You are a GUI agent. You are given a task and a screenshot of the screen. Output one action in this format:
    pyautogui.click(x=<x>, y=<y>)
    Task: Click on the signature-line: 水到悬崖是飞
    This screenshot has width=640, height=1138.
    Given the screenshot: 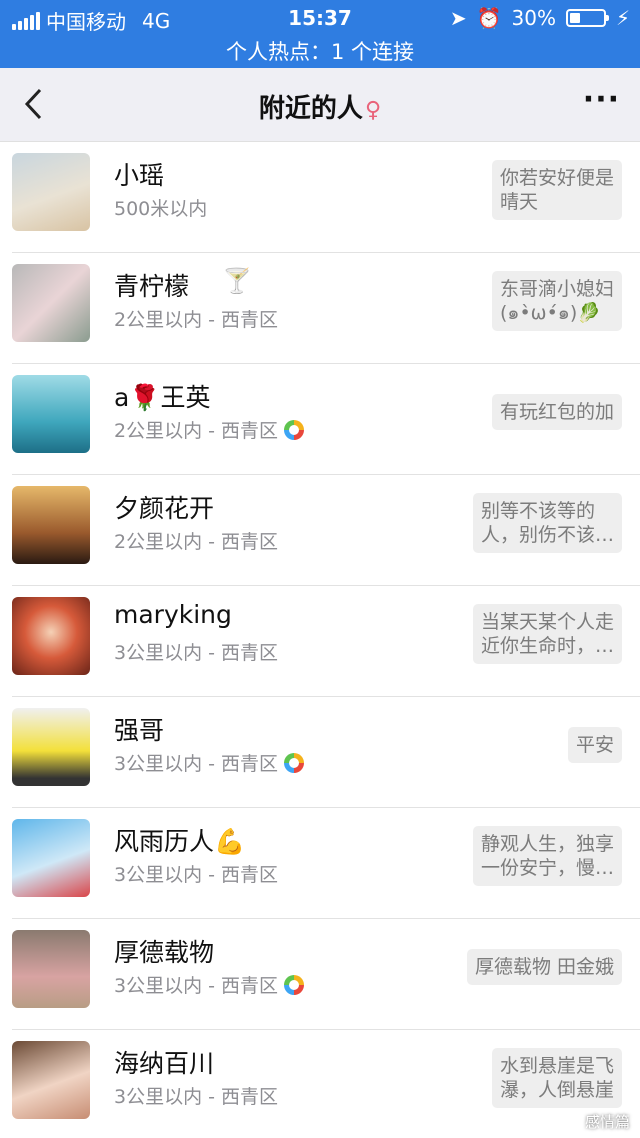 What is the action you would take?
    pyautogui.click(x=556, y=1066)
    